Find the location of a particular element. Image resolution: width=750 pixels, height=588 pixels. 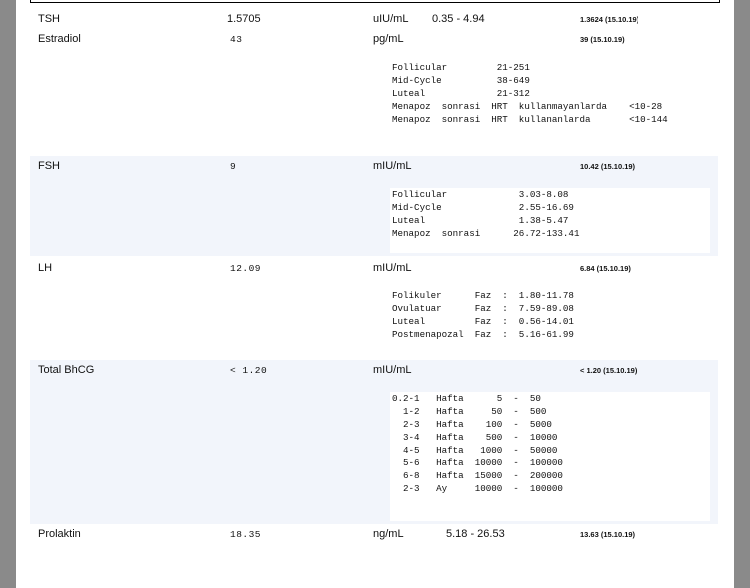

test-range: 5.18 - 26.53 is located at coordinates (475, 534).